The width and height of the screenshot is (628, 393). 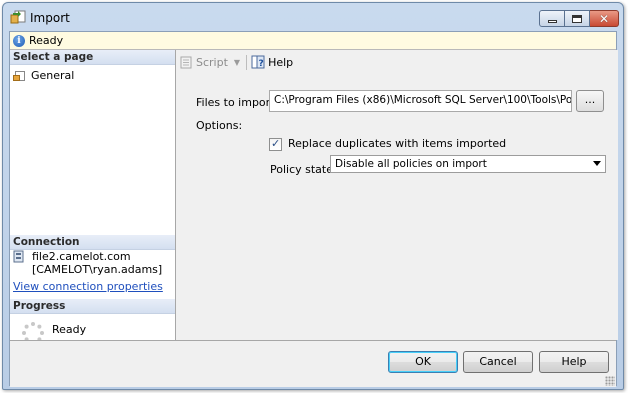 I want to click on script-button: Script ▼, so click(x=210, y=62).